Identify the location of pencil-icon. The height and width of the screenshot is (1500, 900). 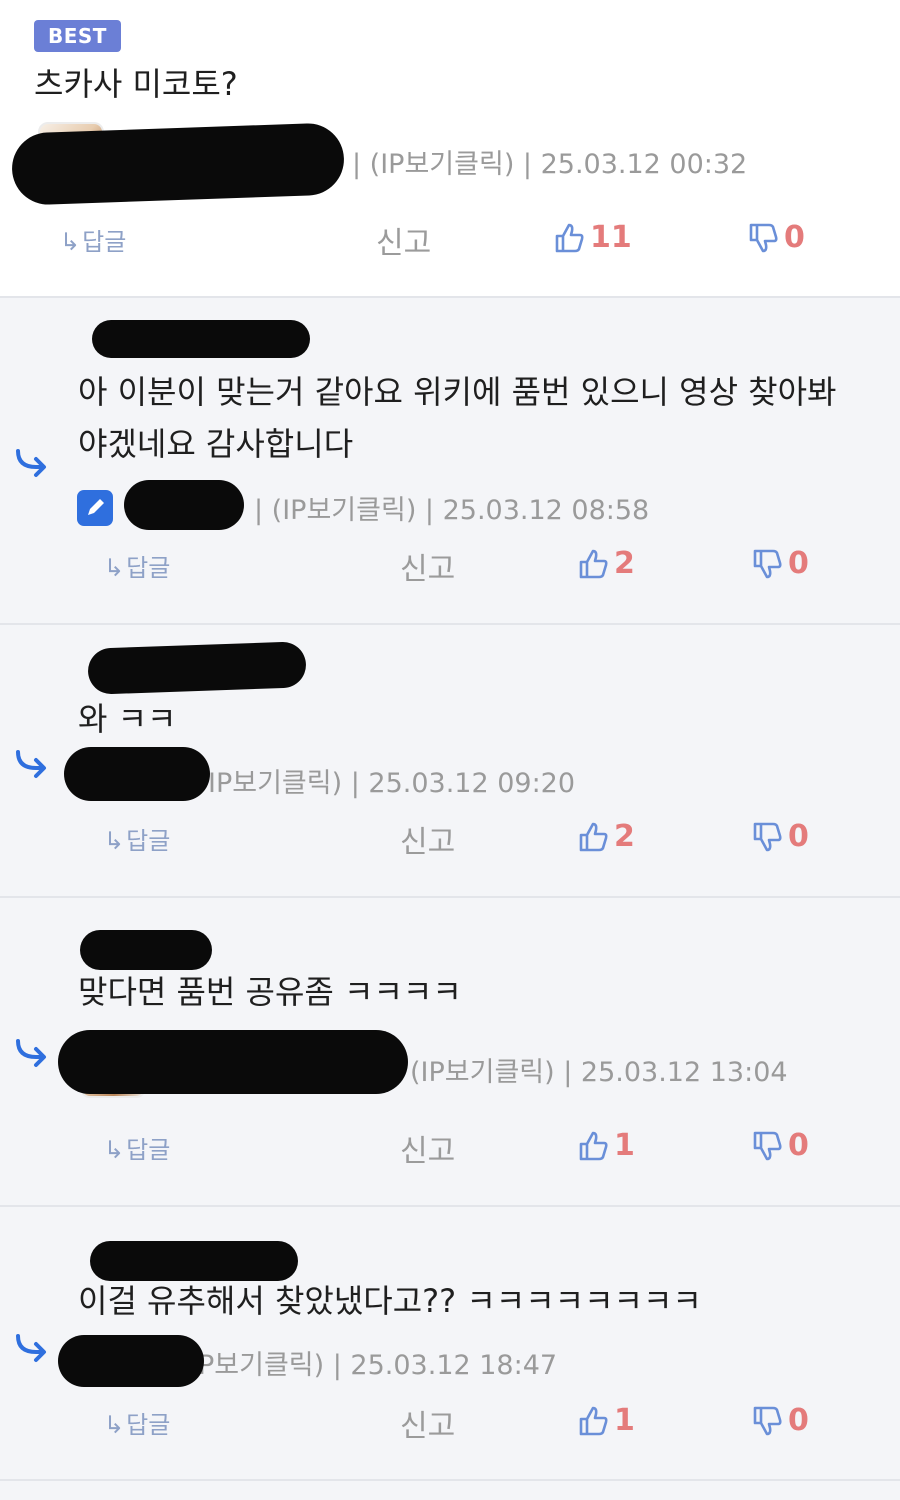
(95, 508).